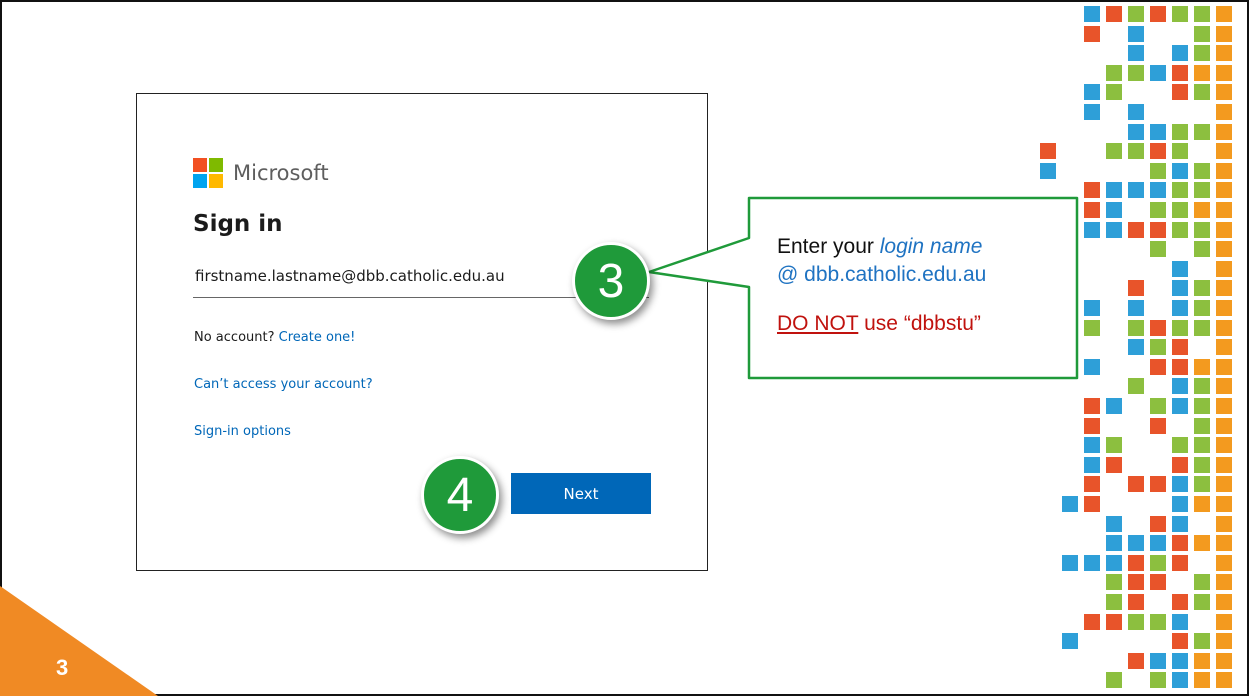 The height and width of the screenshot is (696, 1249). Describe the element at coordinates (208, 173) in the screenshot. I see `microsoft-logo-icon` at that location.